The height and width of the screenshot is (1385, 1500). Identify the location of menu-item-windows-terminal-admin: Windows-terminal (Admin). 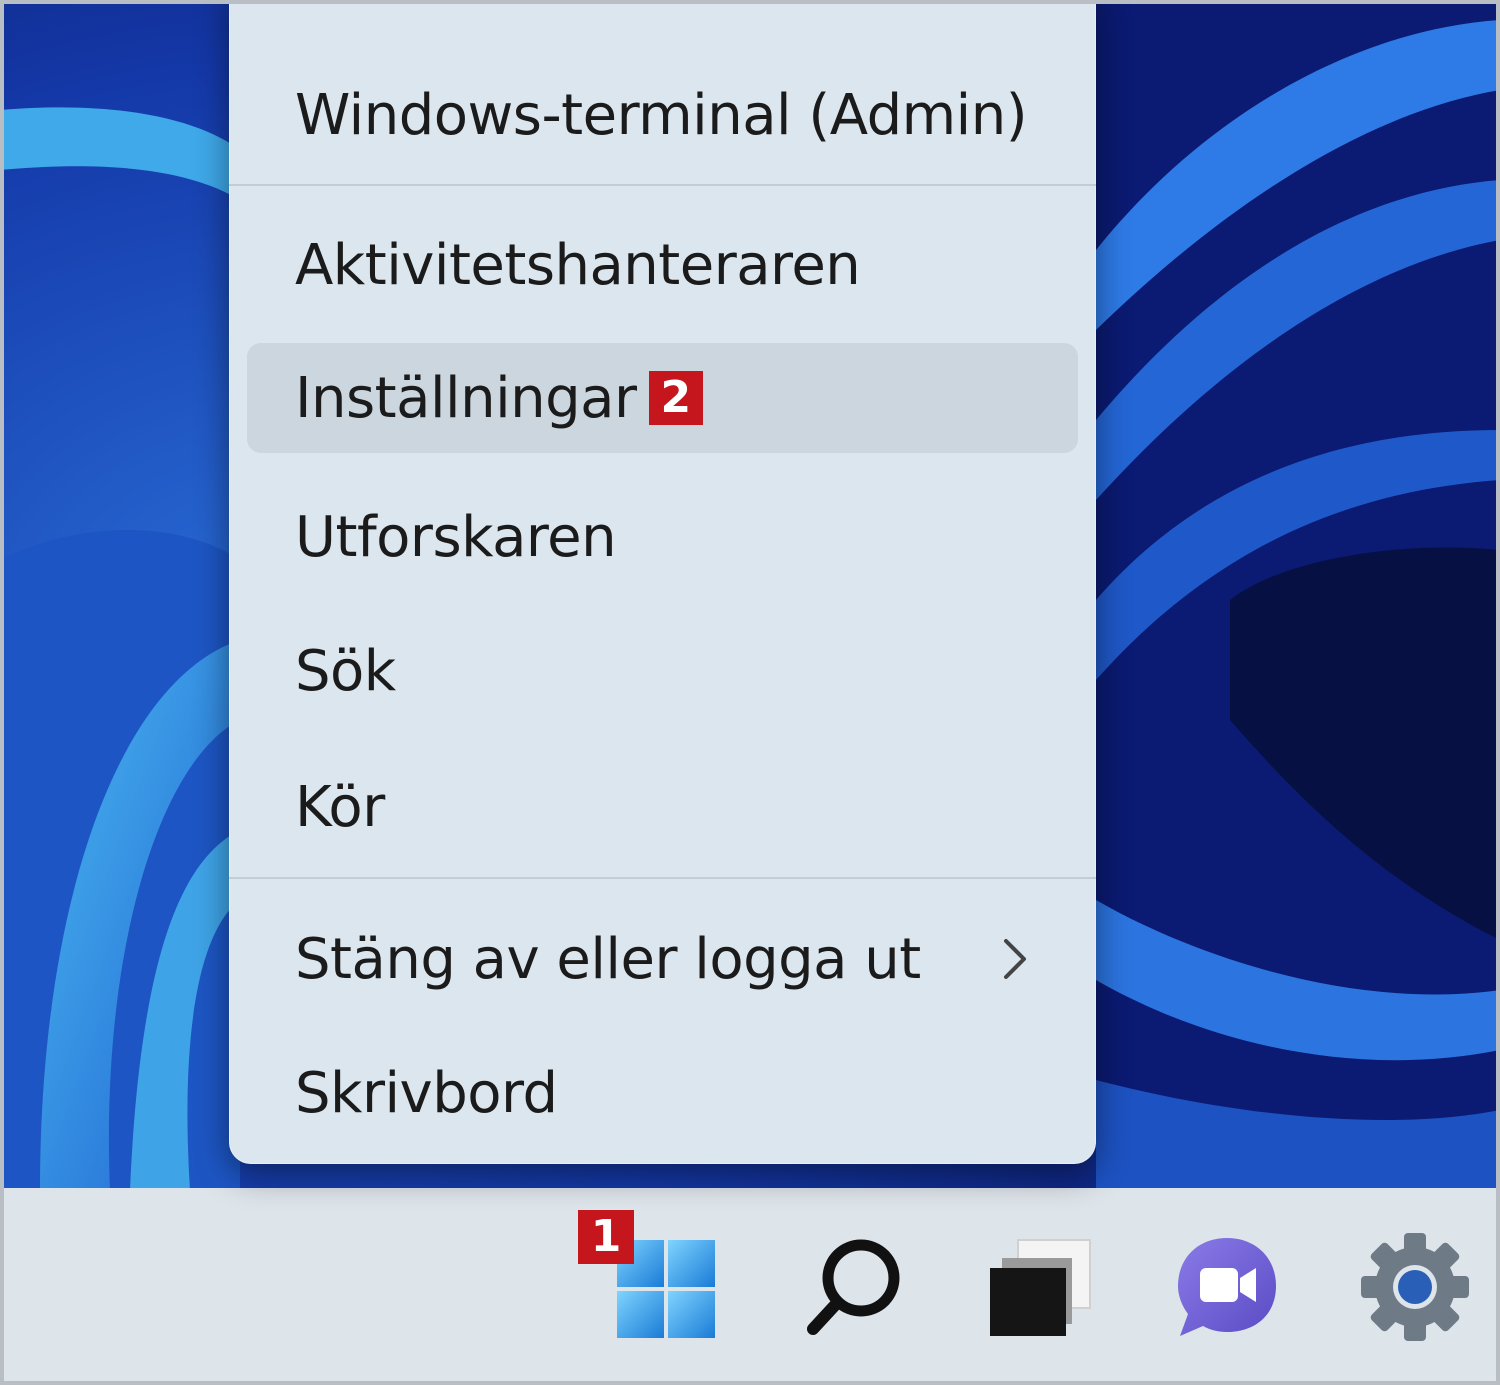
(662, 115).